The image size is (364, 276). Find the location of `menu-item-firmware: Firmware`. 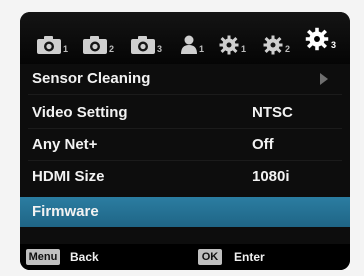

menu-item-firmware: Firmware is located at coordinates (185, 212).